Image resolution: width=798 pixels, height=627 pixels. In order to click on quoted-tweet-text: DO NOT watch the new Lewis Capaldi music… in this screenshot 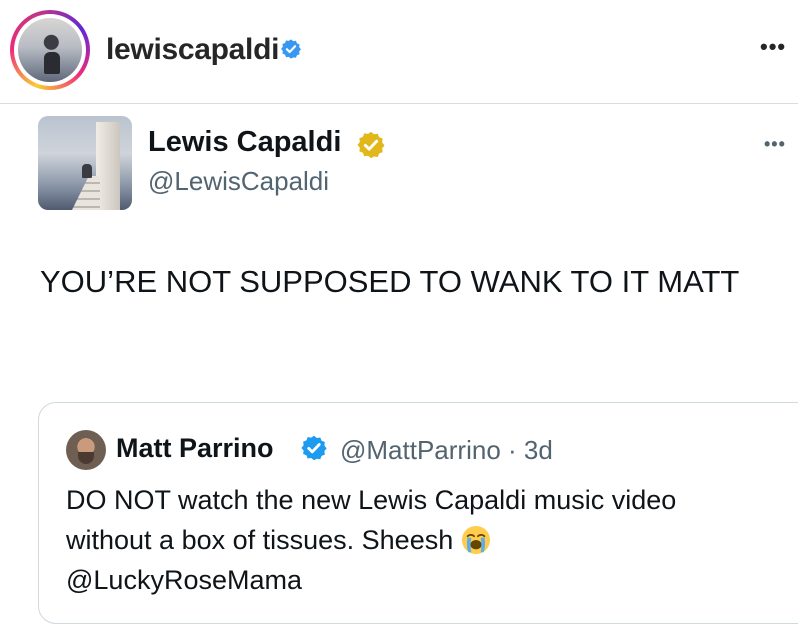, I will do `click(371, 520)`.